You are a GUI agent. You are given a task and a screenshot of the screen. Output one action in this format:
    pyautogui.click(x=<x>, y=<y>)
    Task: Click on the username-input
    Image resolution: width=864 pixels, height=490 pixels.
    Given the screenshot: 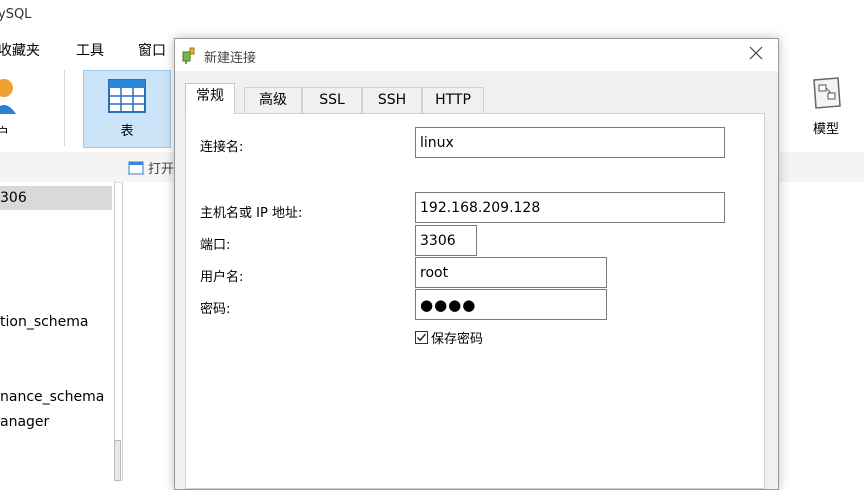 What is the action you would take?
    pyautogui.click(x=511, y=272)
    